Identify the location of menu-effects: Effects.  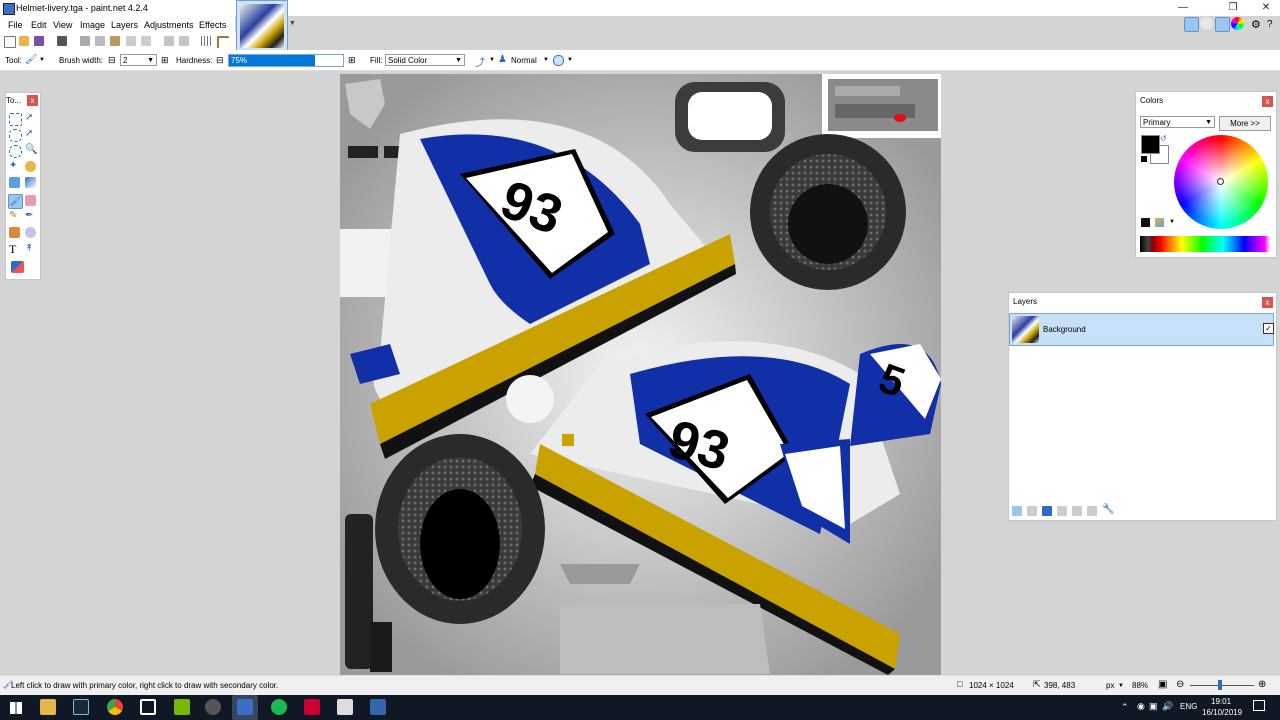
(212, 25).